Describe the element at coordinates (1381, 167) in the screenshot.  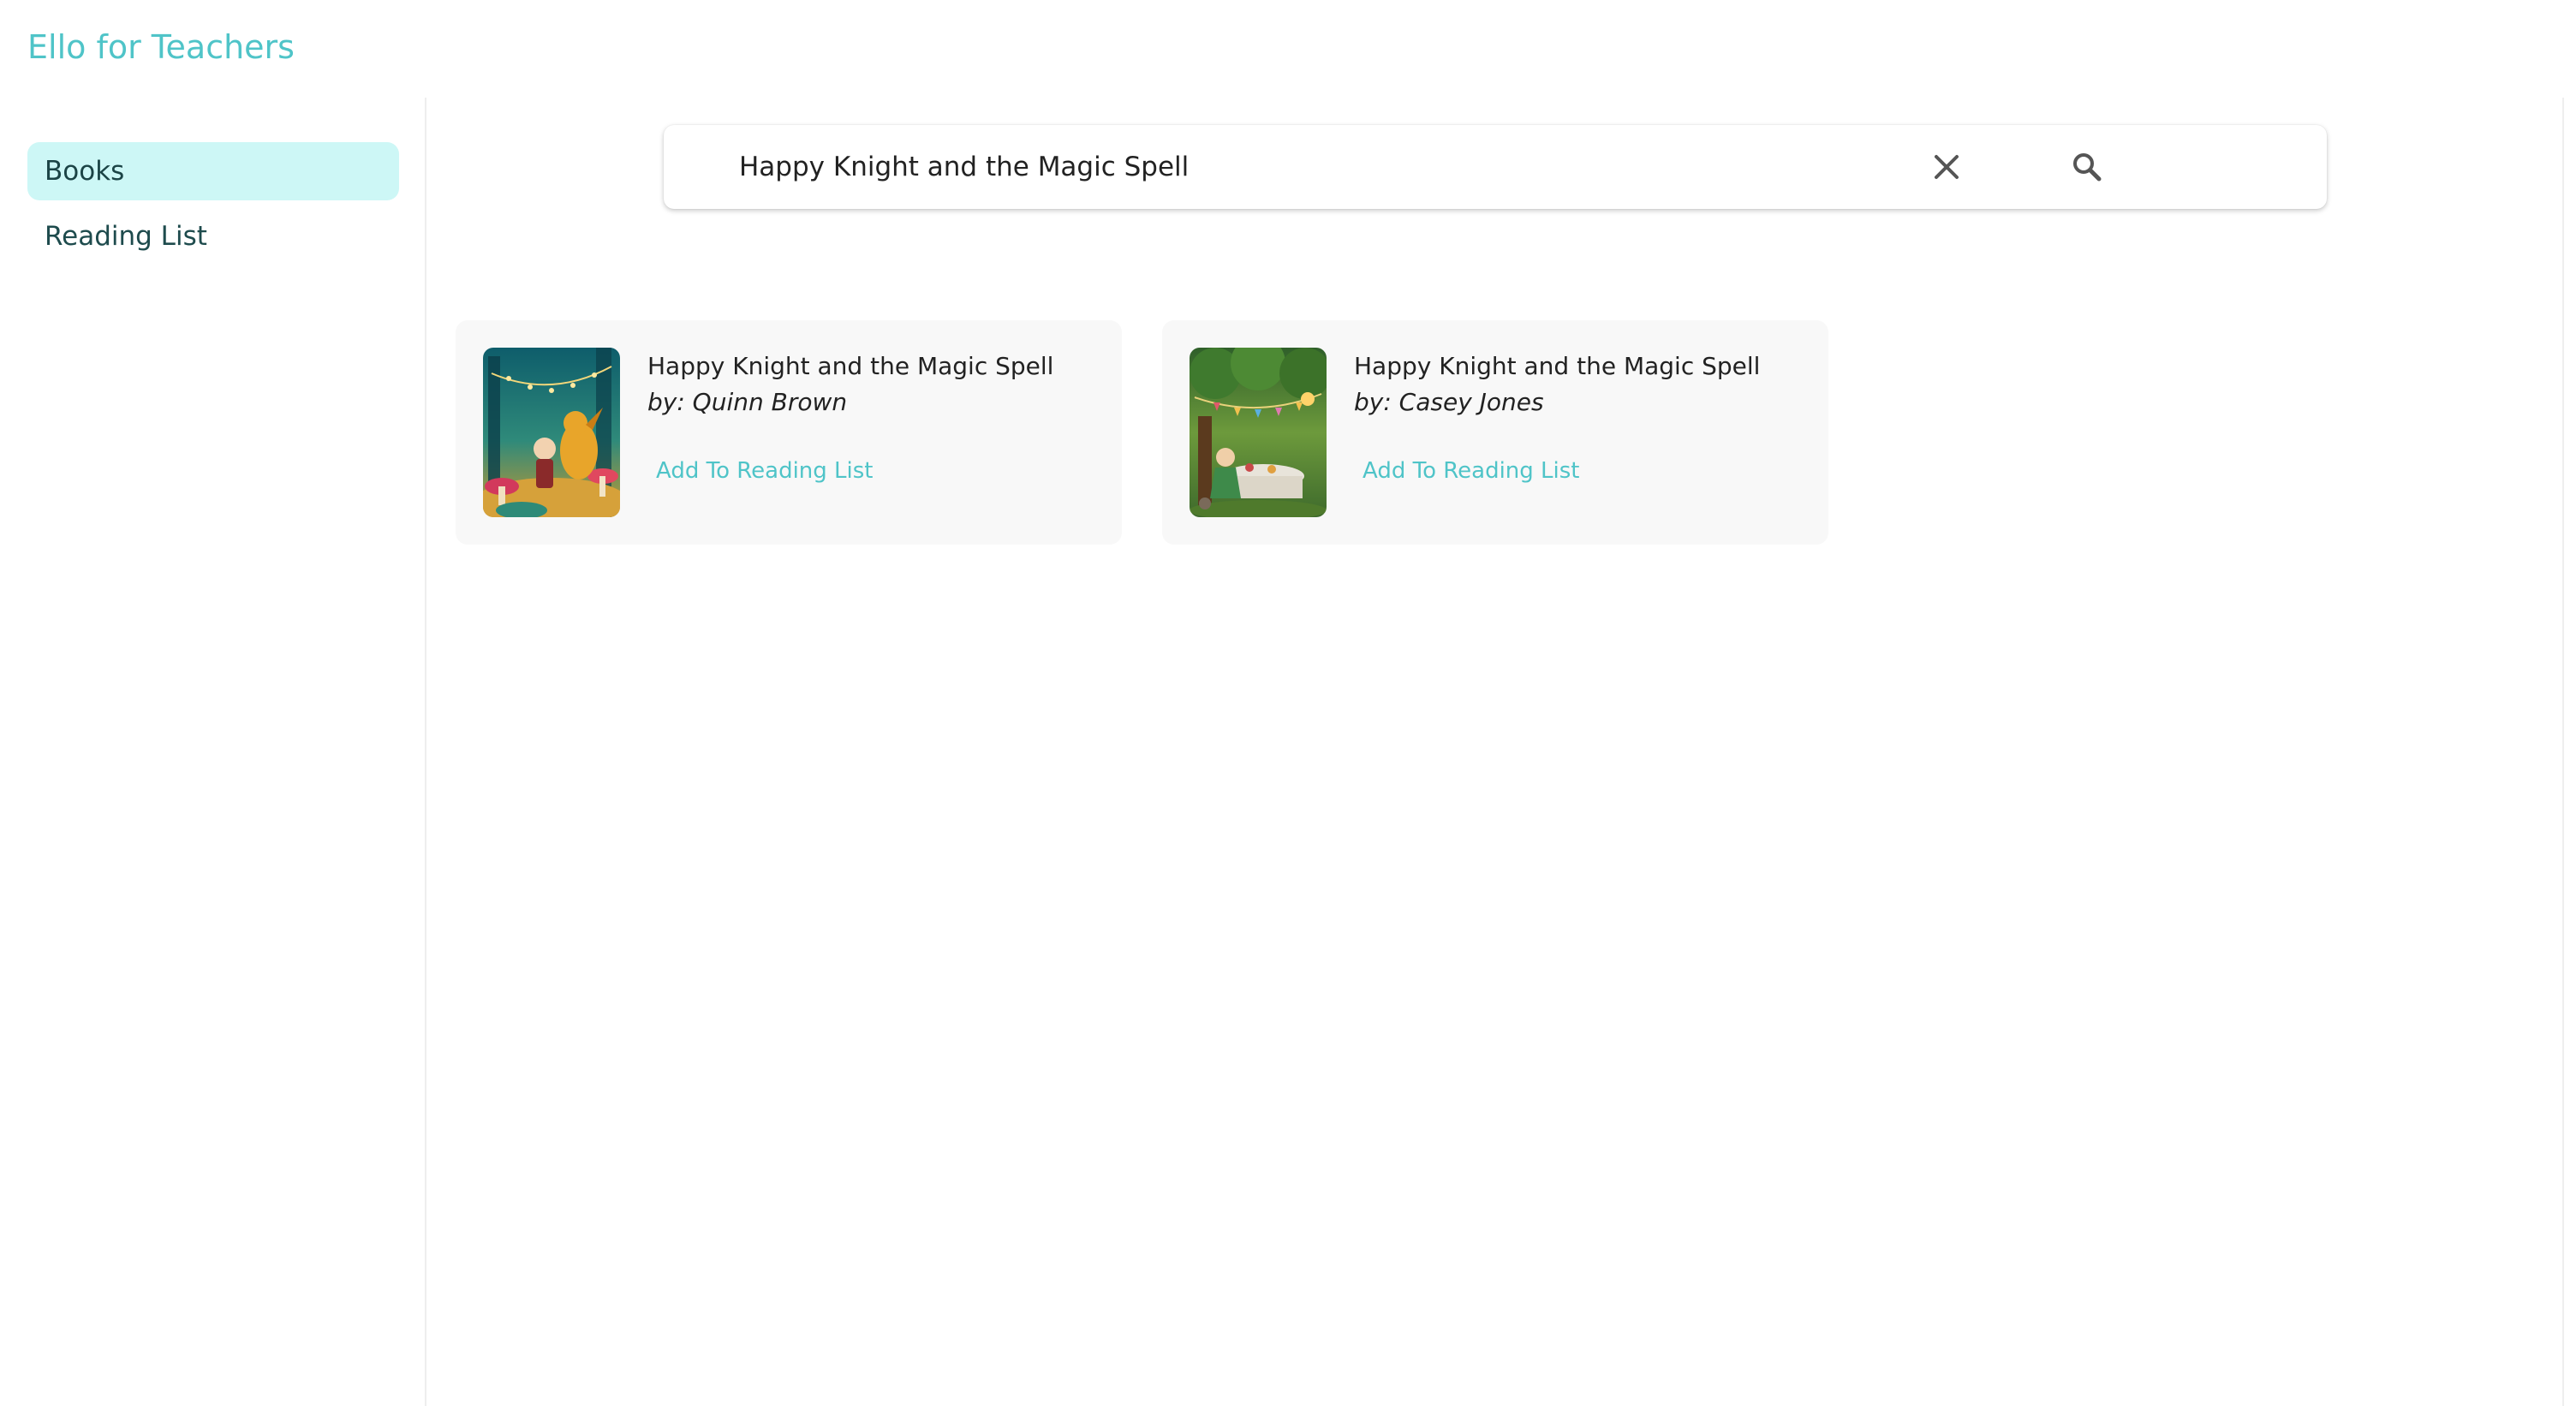
I see `search-input` at that location.